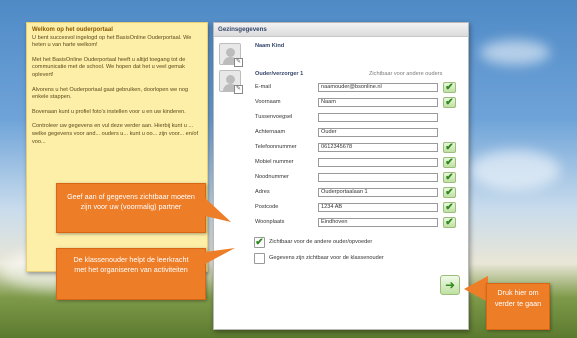 The height and width of the screenshot is (338, 577). I want to click on field-label: Achternaam, so click(270, 132).